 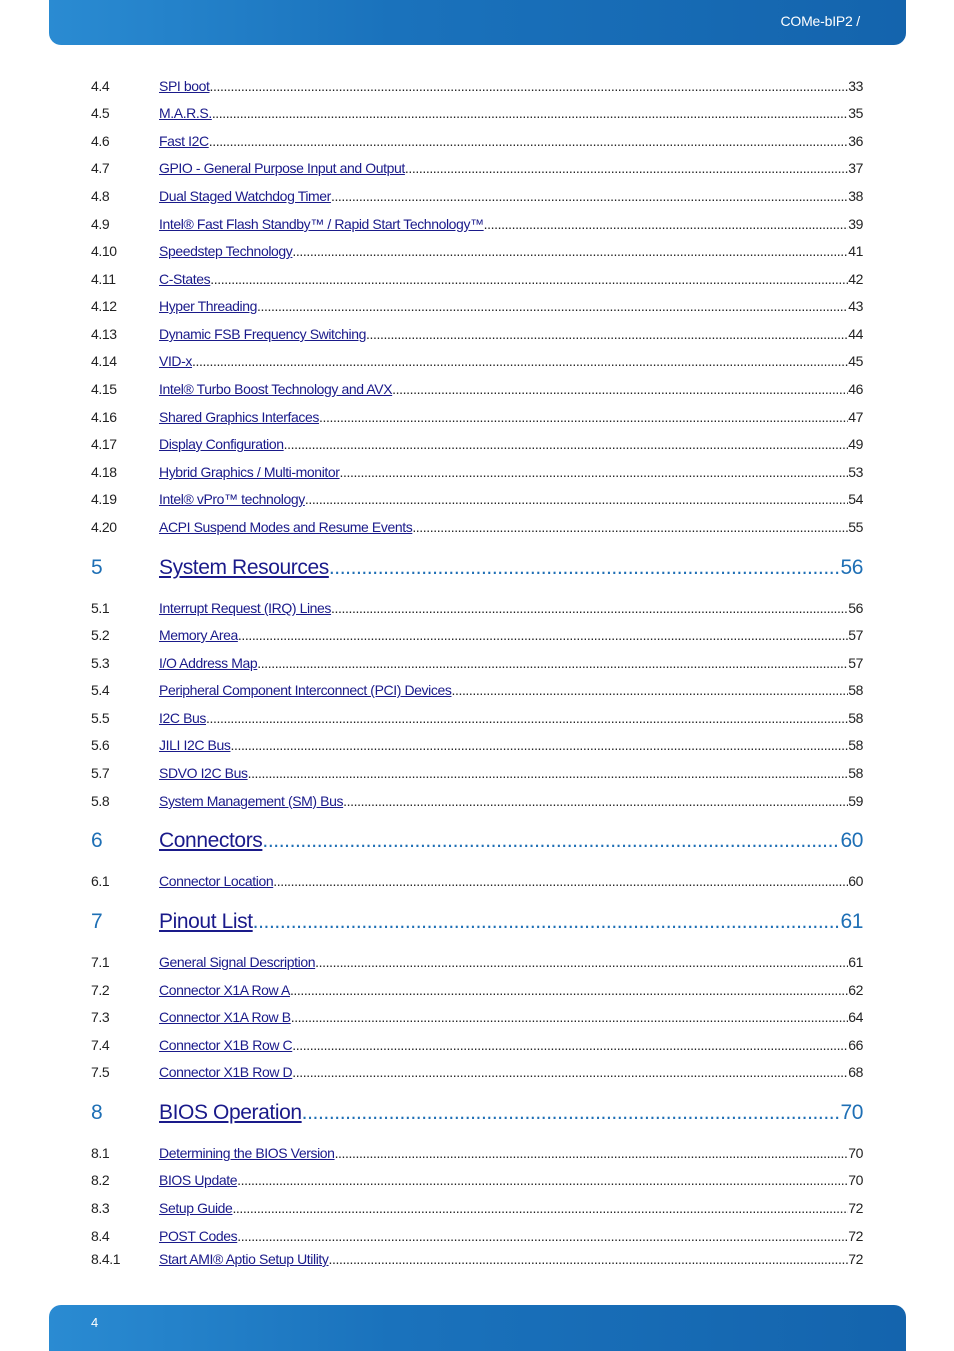 What do you see at coordinates (198, 635) in the screenshot?
I see `toc-link: Memory Area` at bounding box center [198, 635].